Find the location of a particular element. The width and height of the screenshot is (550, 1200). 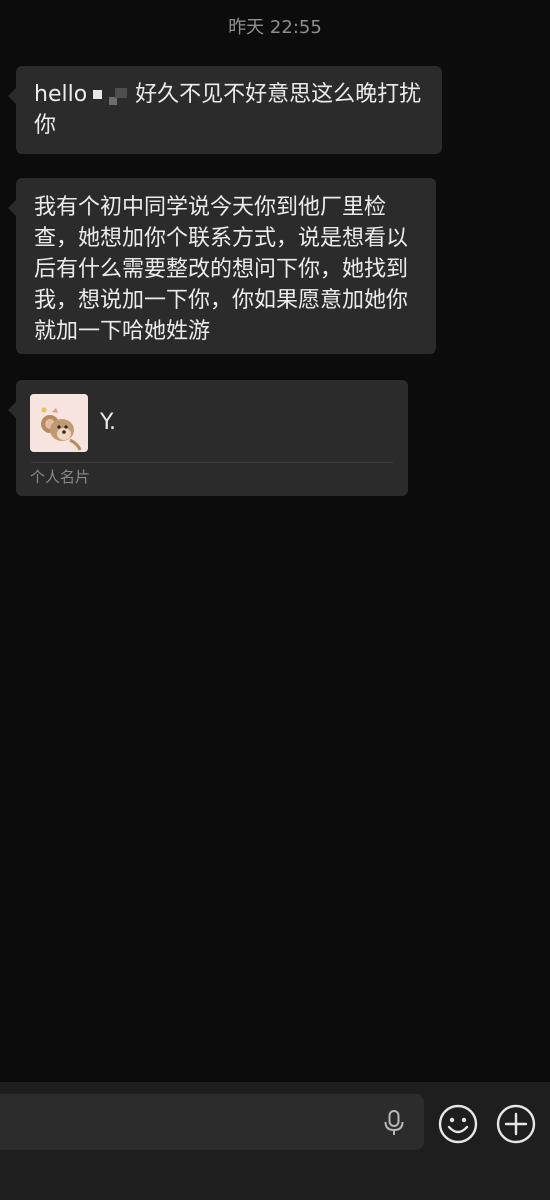

contact-card: Y. 个人名片 is located at coordinates (208, 438).